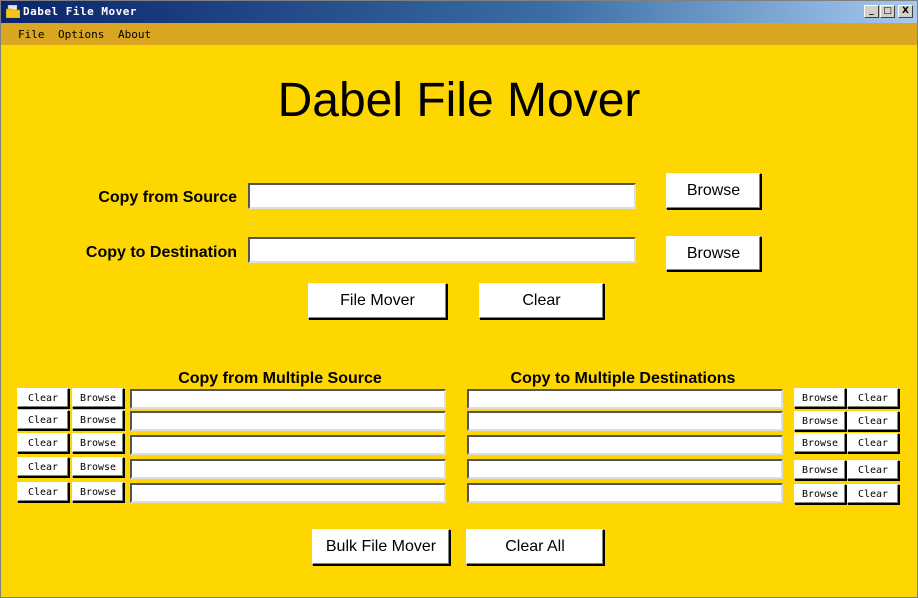 This screenshot has width=918, height=598. What do you see at coordinates (623, 378) in the screenshot?
I see `multiple-destinations-heading: Copy to Multiple Destinations` at bounding box center [623, 378].